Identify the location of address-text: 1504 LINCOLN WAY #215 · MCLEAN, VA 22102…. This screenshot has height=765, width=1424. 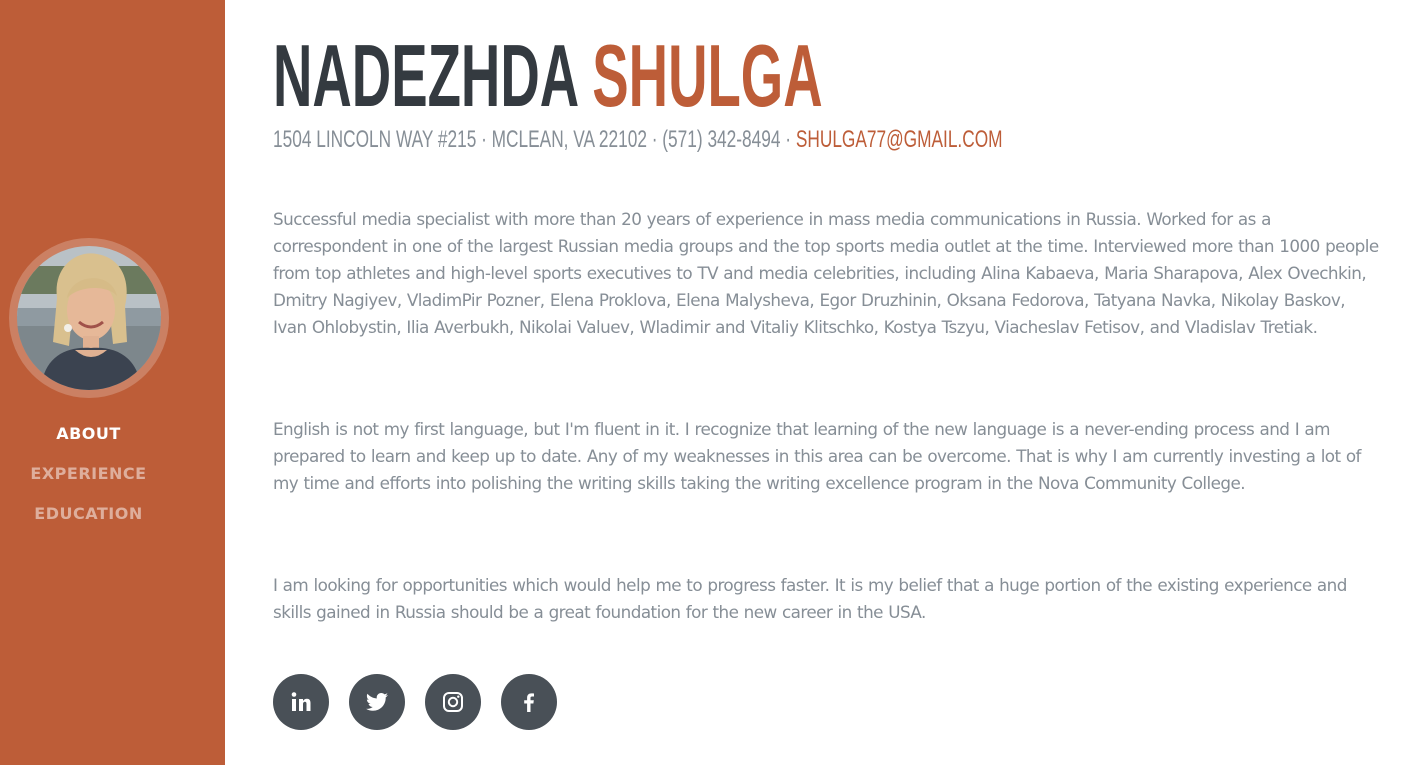
(532, 139).